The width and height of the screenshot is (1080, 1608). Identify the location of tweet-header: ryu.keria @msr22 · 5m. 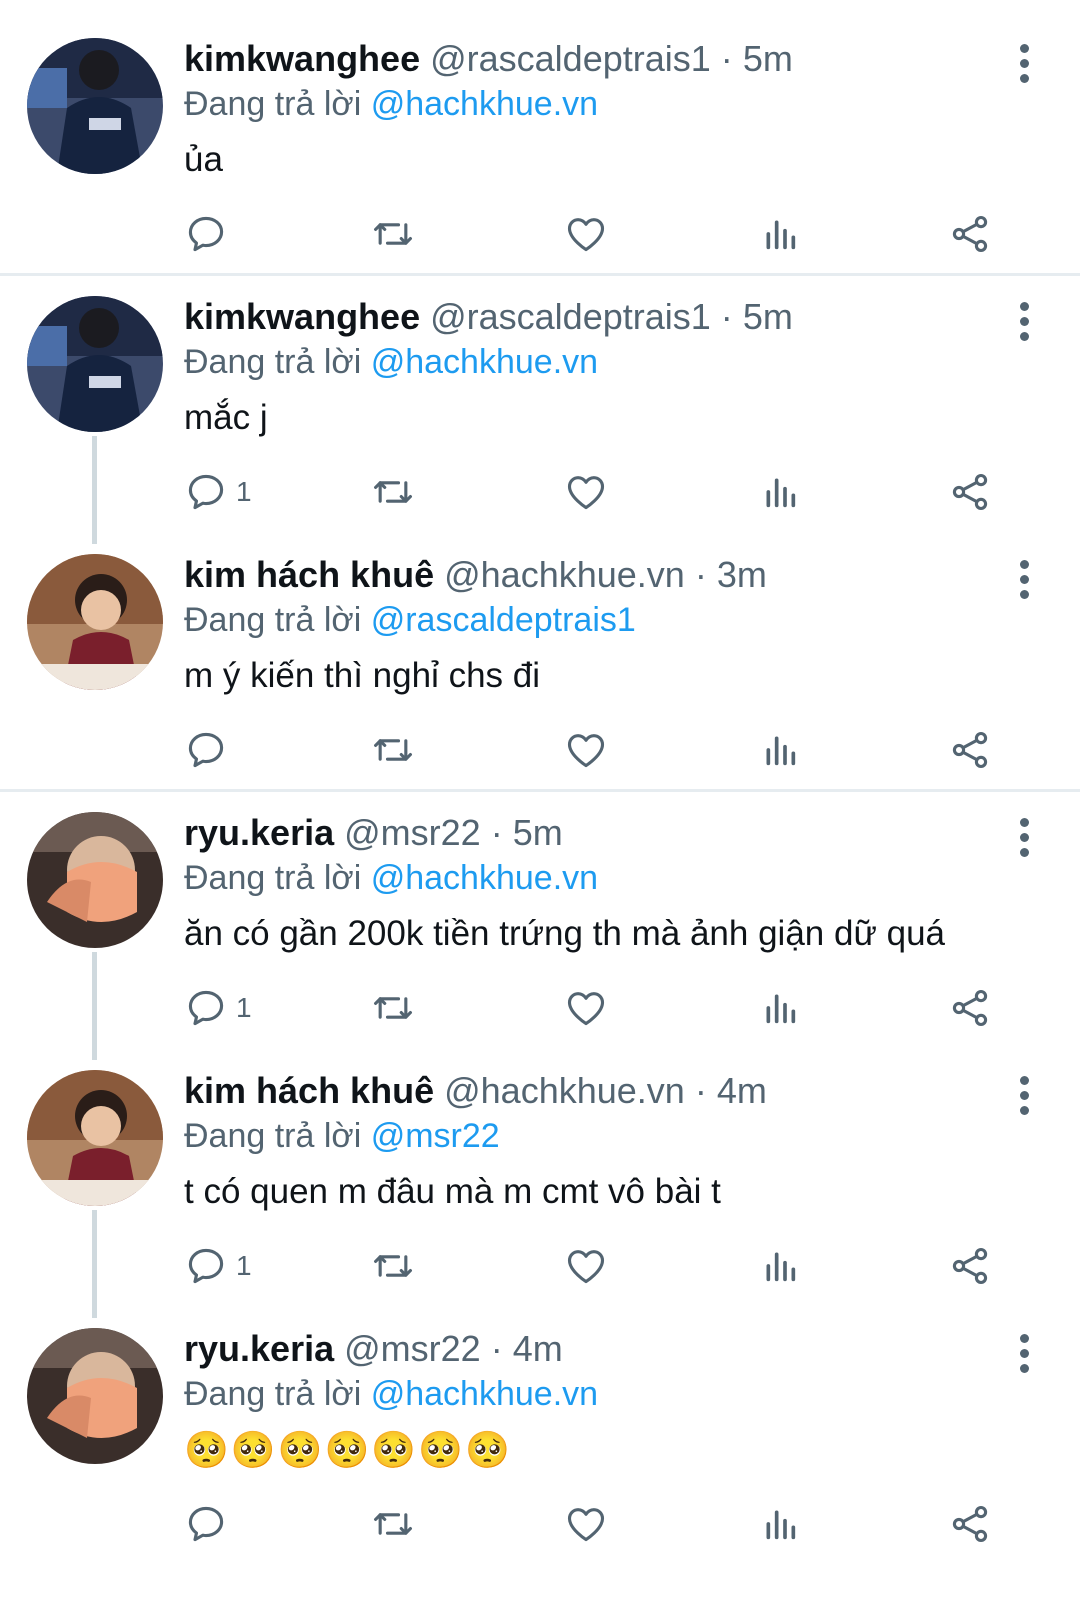
(587, 833).